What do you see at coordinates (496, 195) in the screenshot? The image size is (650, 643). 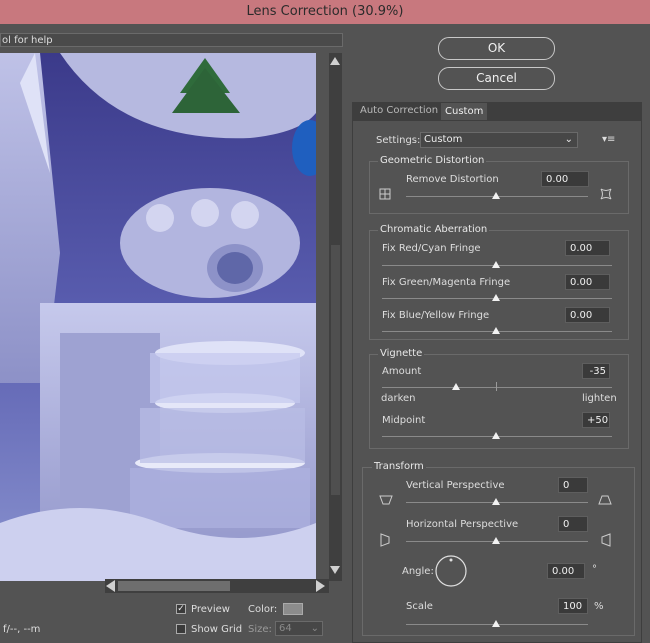 I see `remove-distortion-slider` at bounding box center [496, 195].